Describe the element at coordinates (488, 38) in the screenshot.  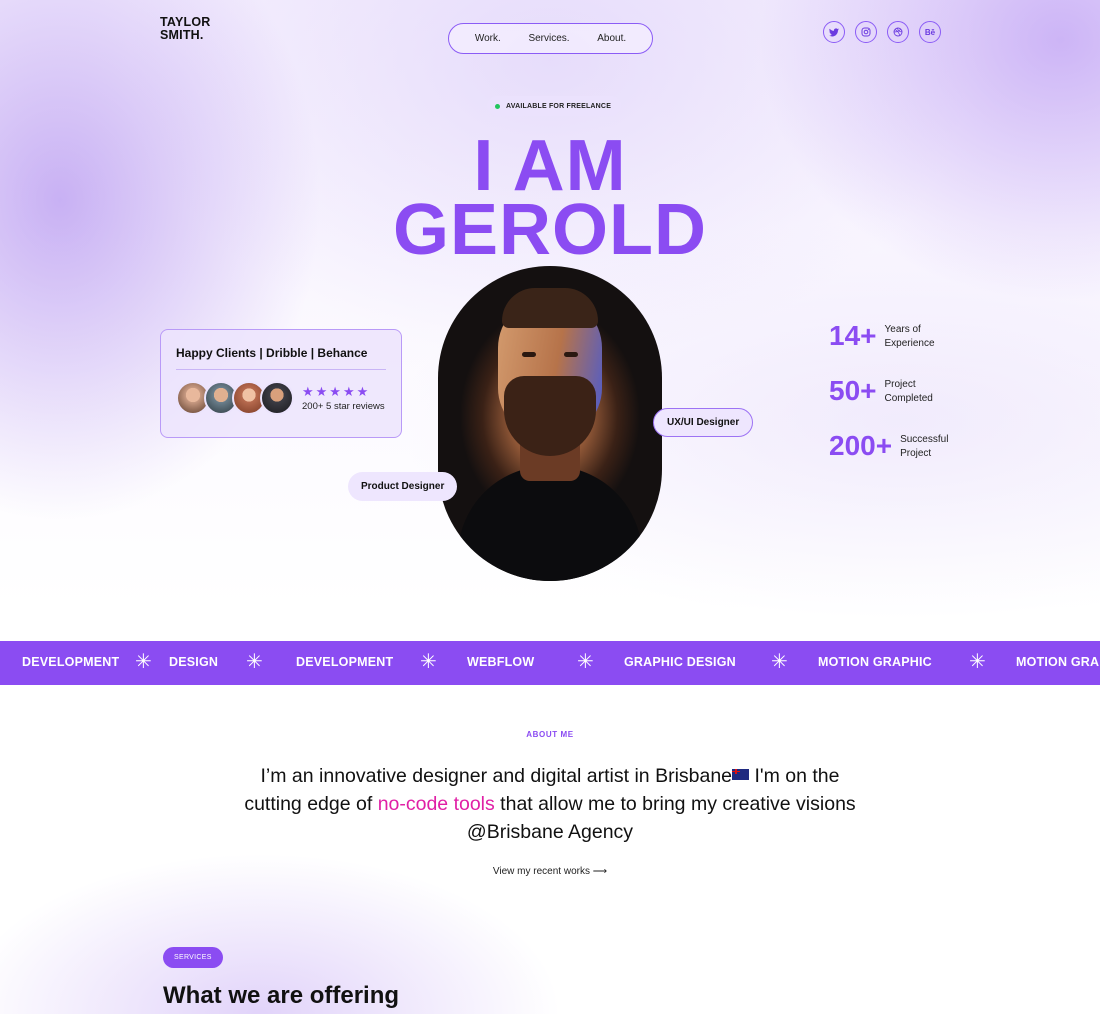
I see `nav-item-work: Work.` at that location.